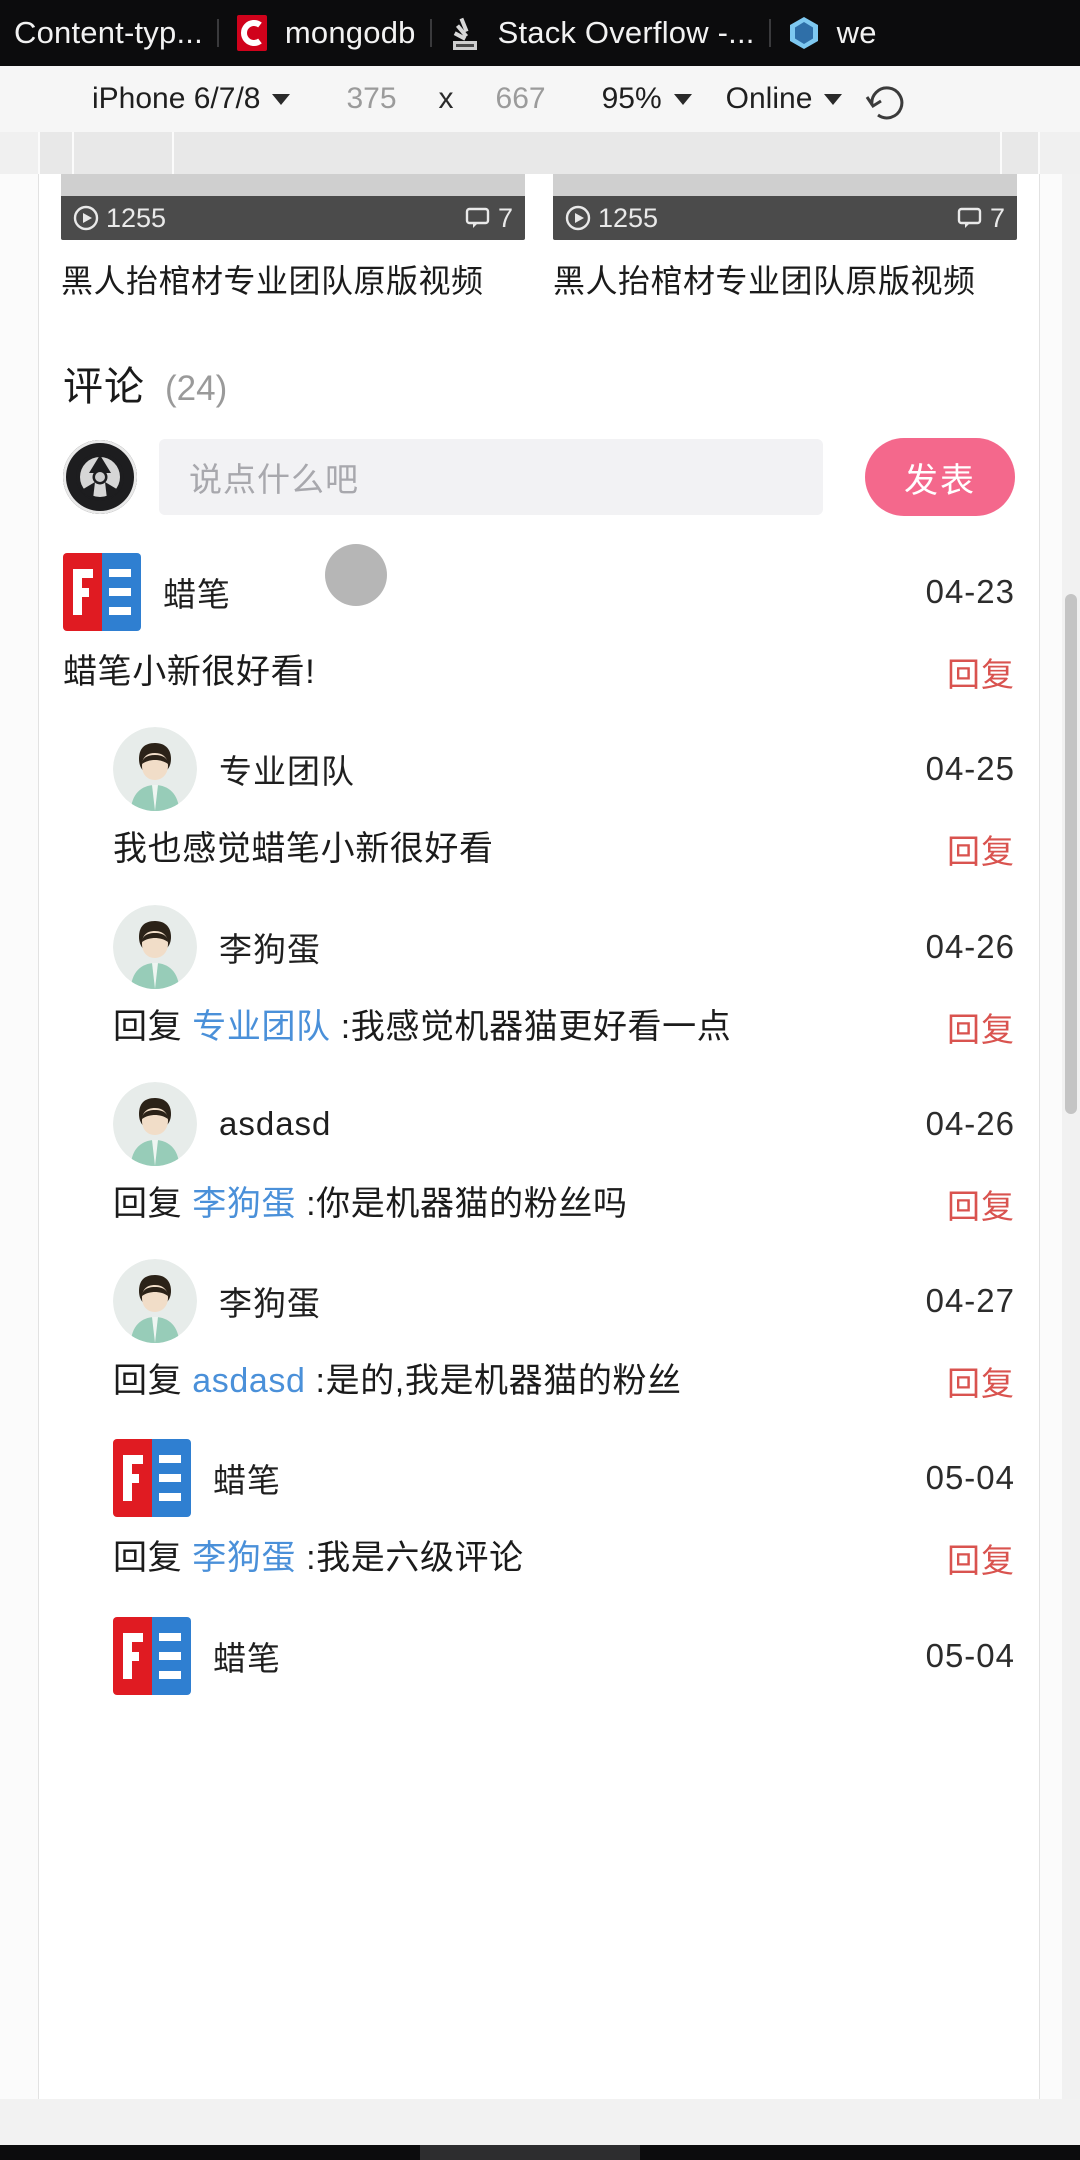 This screenshot has height=2160, width=1080. I want to click on mention-link: 专业团队, so click(261, 1027).